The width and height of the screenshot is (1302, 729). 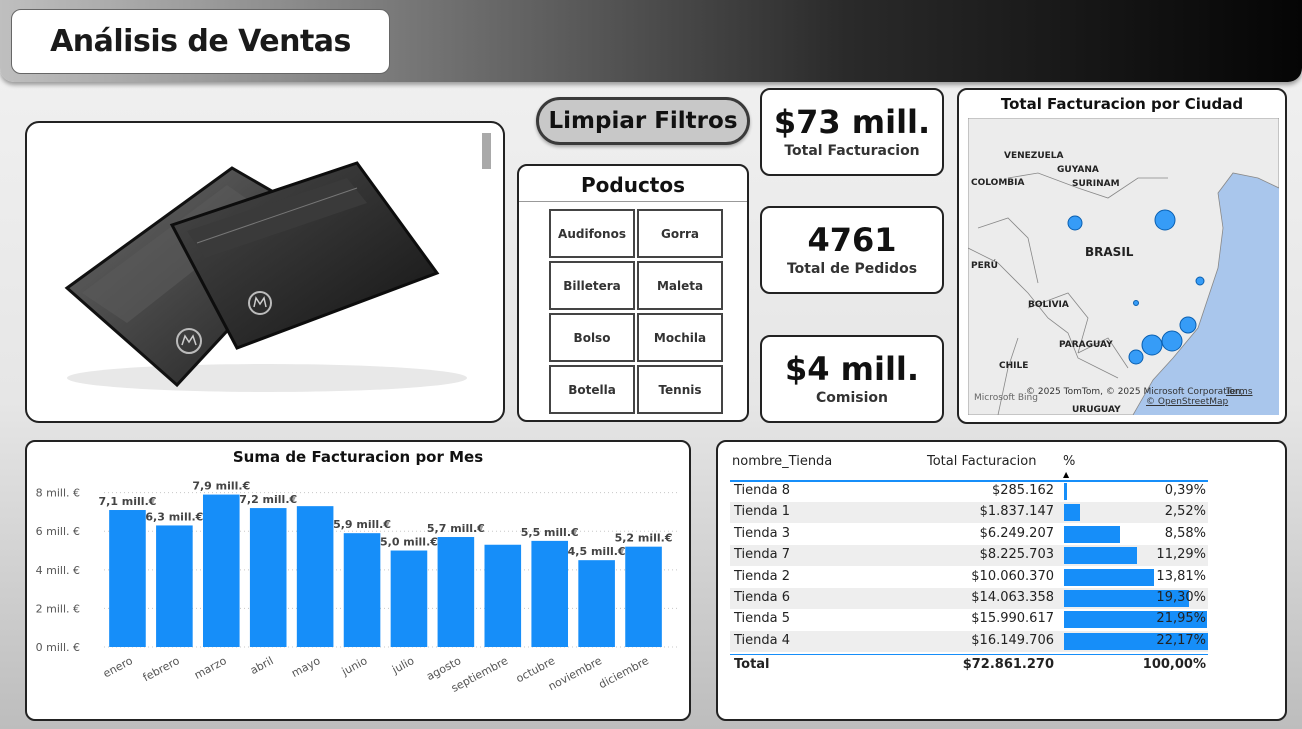 What do you see at coordinates (362, 590) in the screenshot?
I see `bar-junio` at bounding box center [362, 590].